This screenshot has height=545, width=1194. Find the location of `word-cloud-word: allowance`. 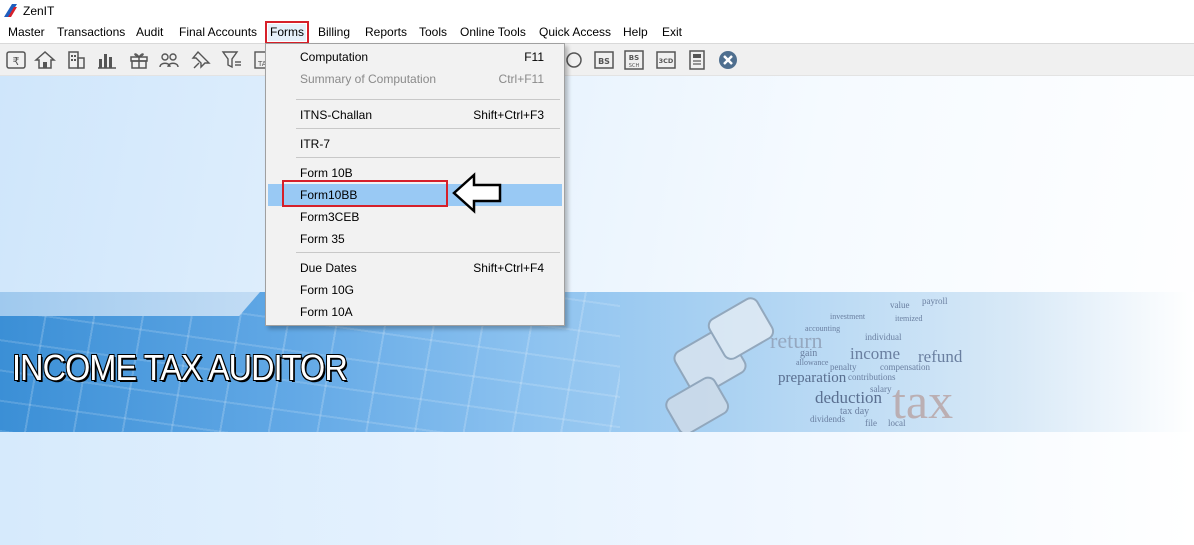

word-cloud-word: allowance is located at coordinates (812, 362).